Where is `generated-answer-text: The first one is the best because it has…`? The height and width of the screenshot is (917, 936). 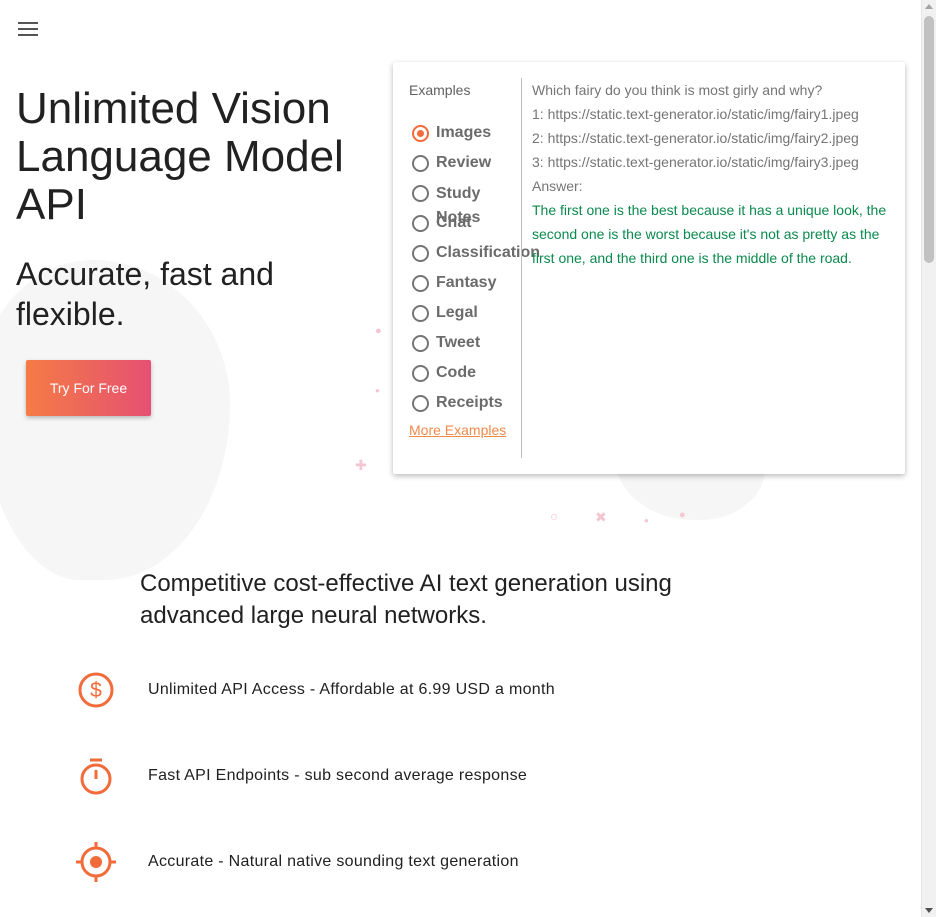
generated-answer-text: The first one is the best because it has… is located at coordinates (709, 234).